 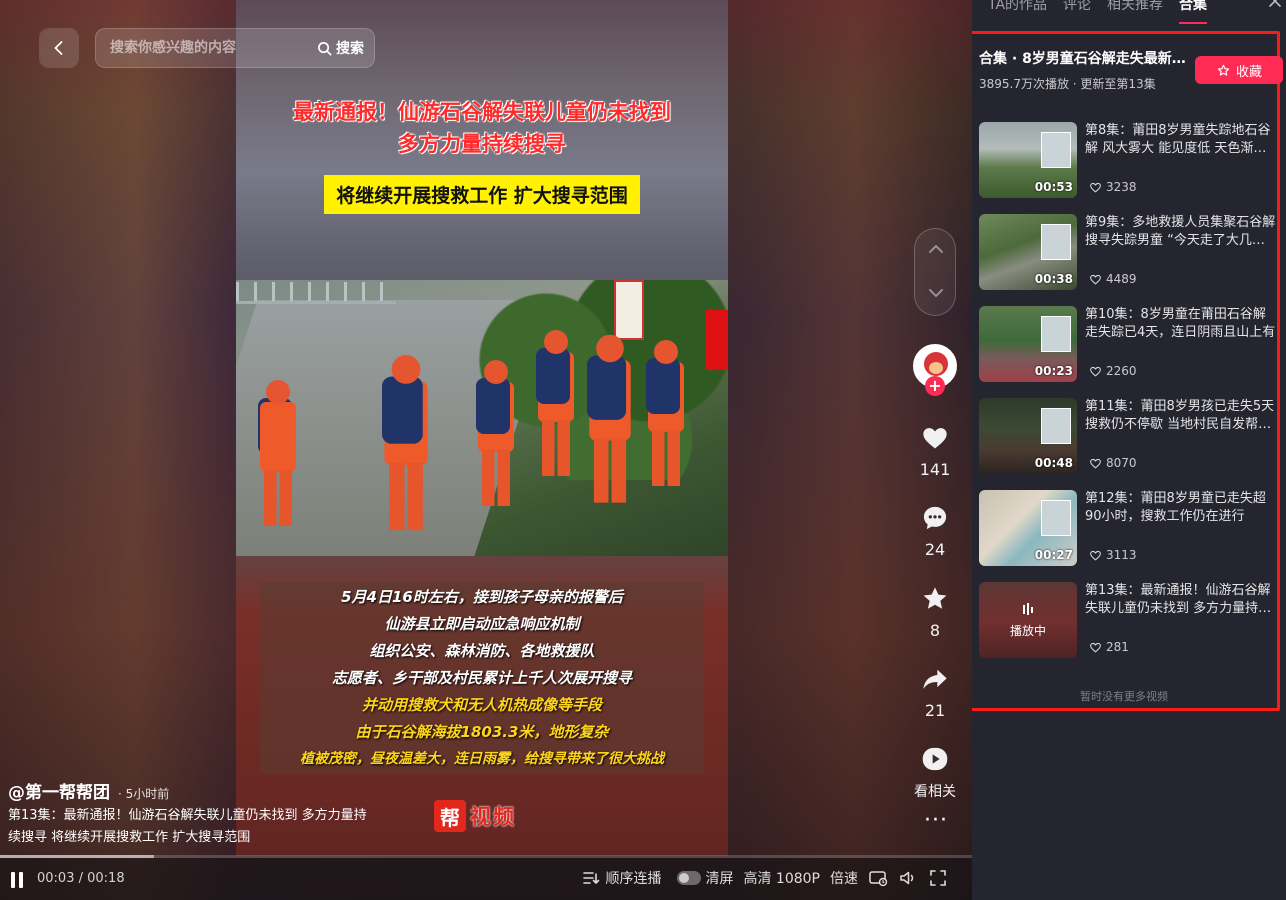 I want to click on episode-item: 00:53 第8集：莆田8岁男童失踪地石谷解 风大雾大 能见度低 天色渐… 3238, so click(x=1132, y=160).